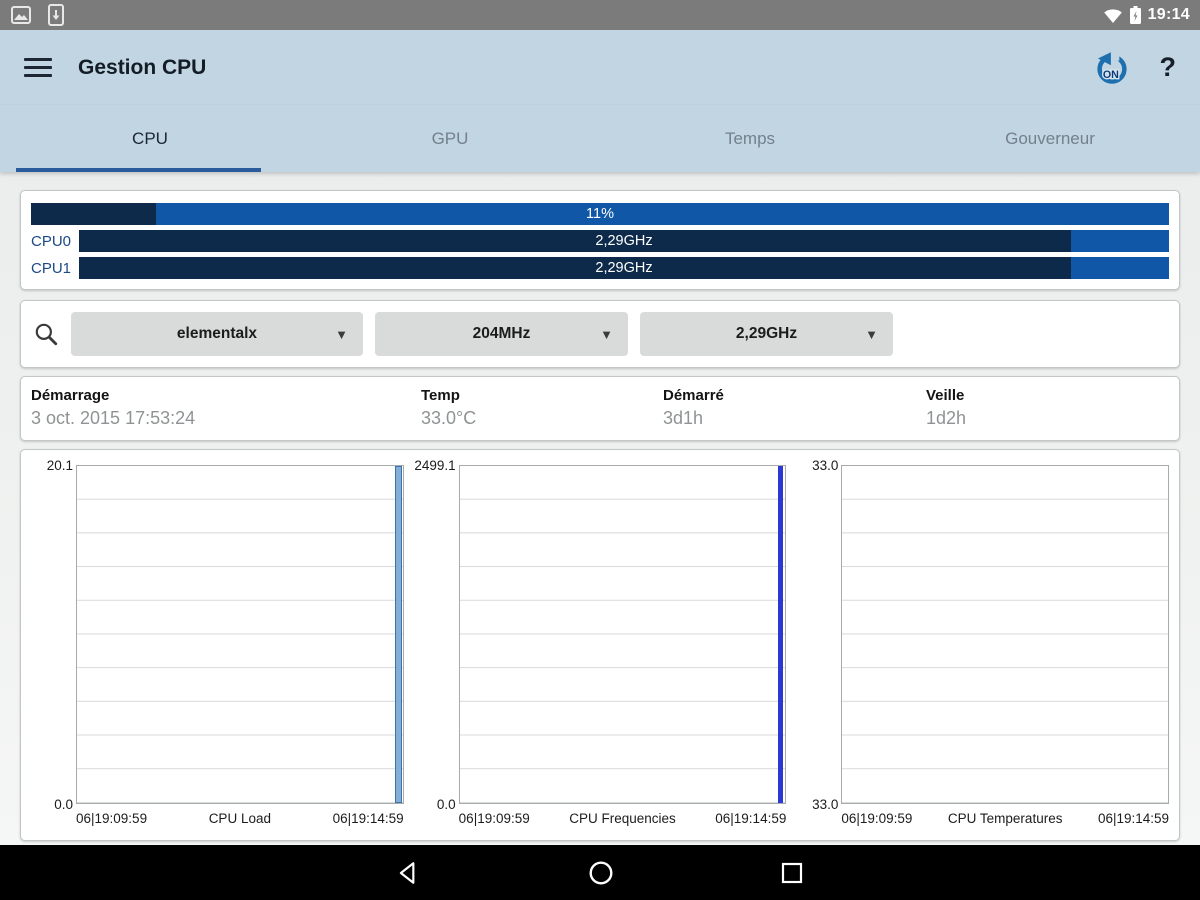  What do you see at coordinates (1005, 818) in the screenshot?
I see `chart-title: CPU Temperatures` at bounding box center [1005, 818].